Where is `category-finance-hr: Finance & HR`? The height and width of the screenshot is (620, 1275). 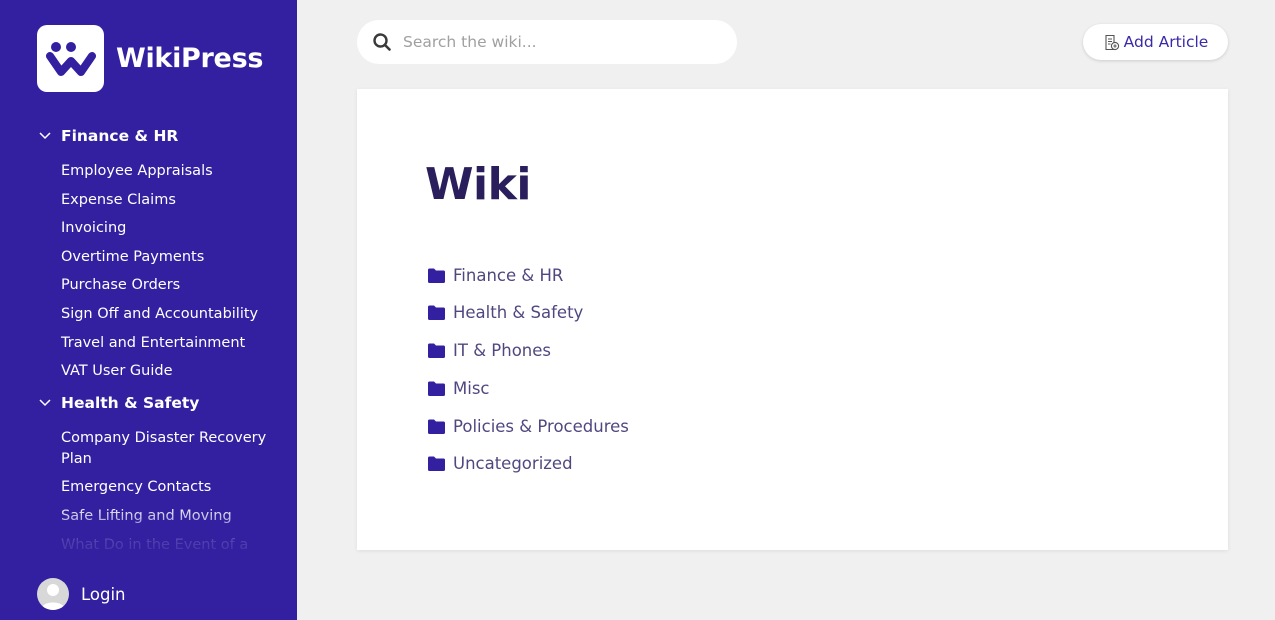
category-finance-hr: Finance & HR is located at coordinates (528, 275).